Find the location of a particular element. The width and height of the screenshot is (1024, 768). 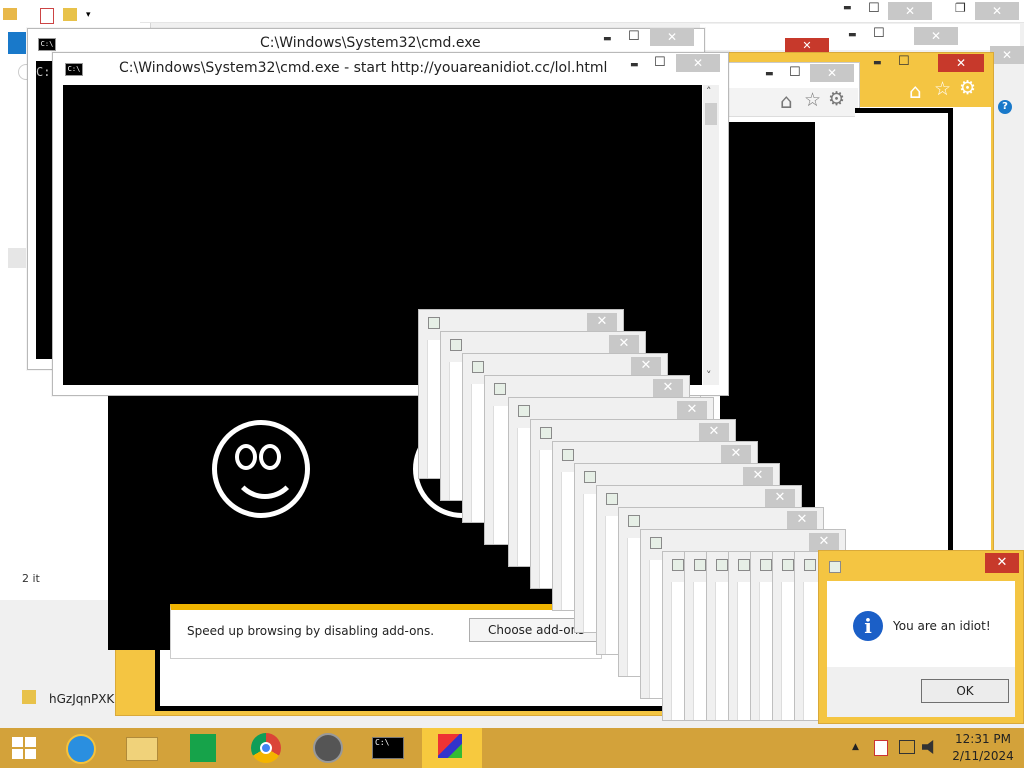

ie-minimize-button: ▬ is located at coordinates (877, 63).